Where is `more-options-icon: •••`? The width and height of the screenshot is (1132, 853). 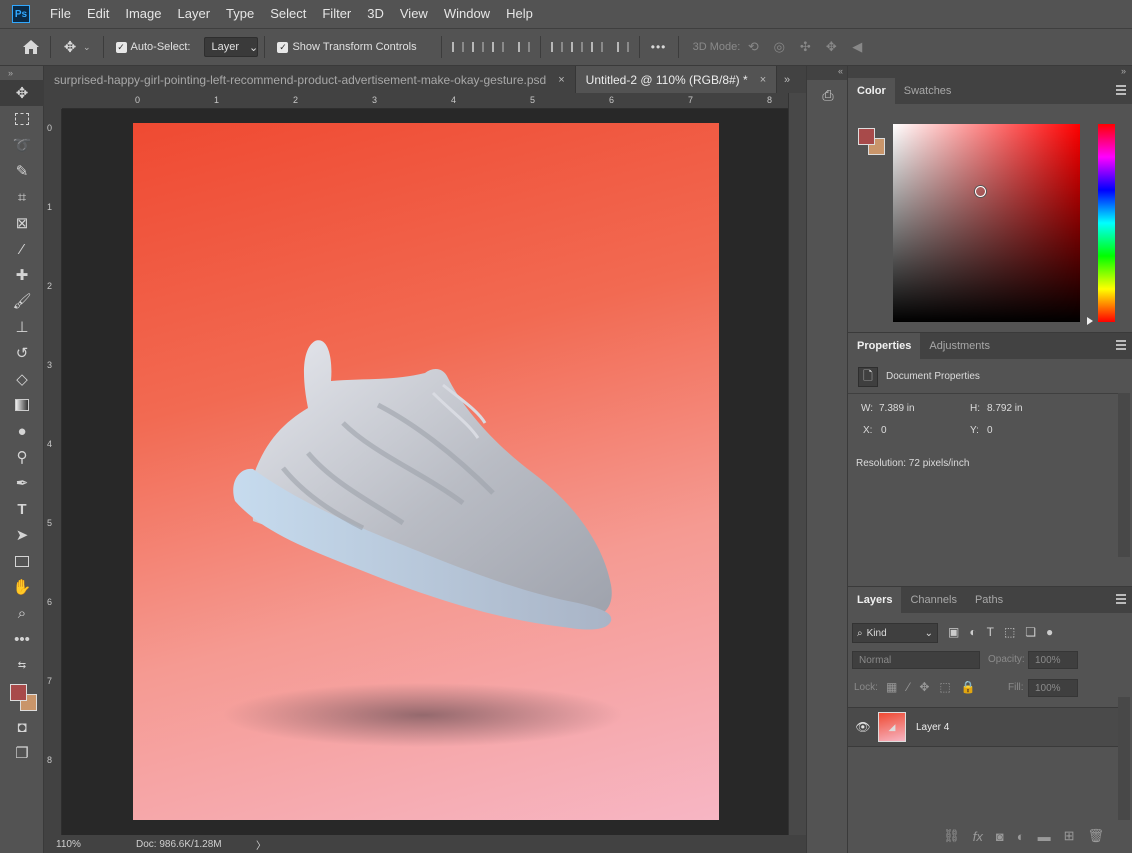 more-options-icon: ••• is located at coordinates (659, 47).